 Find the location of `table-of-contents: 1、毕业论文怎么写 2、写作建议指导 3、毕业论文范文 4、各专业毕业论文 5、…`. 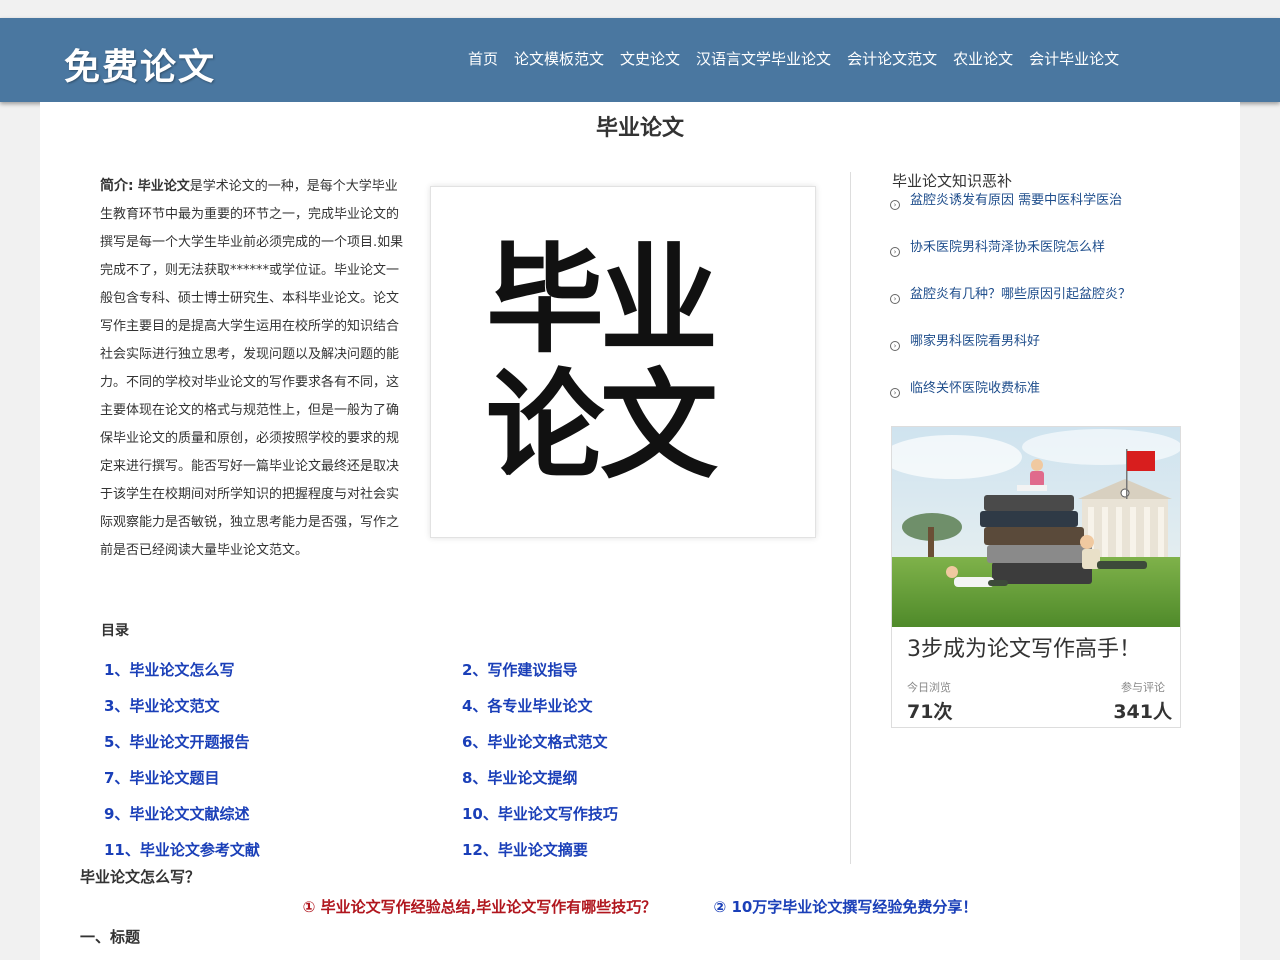

table-of-contents: 1、毕业论文怎么写 2、写作建议指导 3、毕业论文范文 4、各专业毕业论文 5、… is located at coordinates (444, 760).